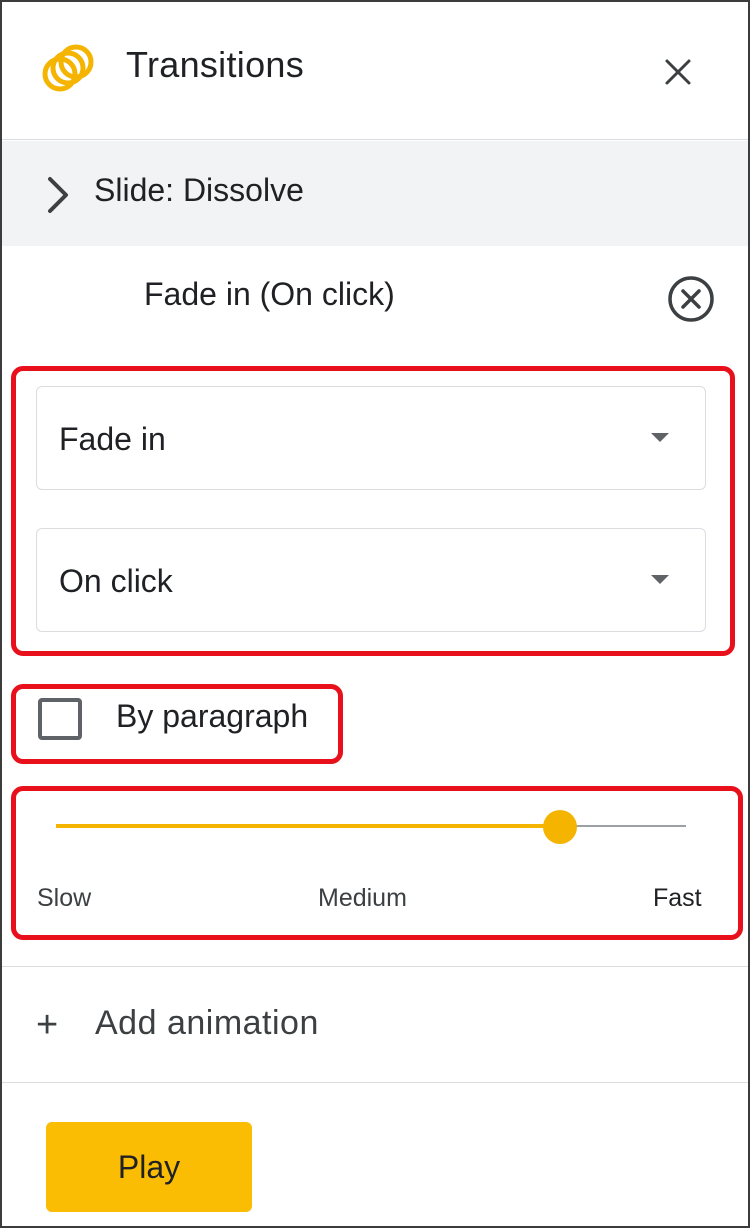 The height and width of the screenshot is (1228, 750). I want to click on circle-close-icon, so click(691, 299).